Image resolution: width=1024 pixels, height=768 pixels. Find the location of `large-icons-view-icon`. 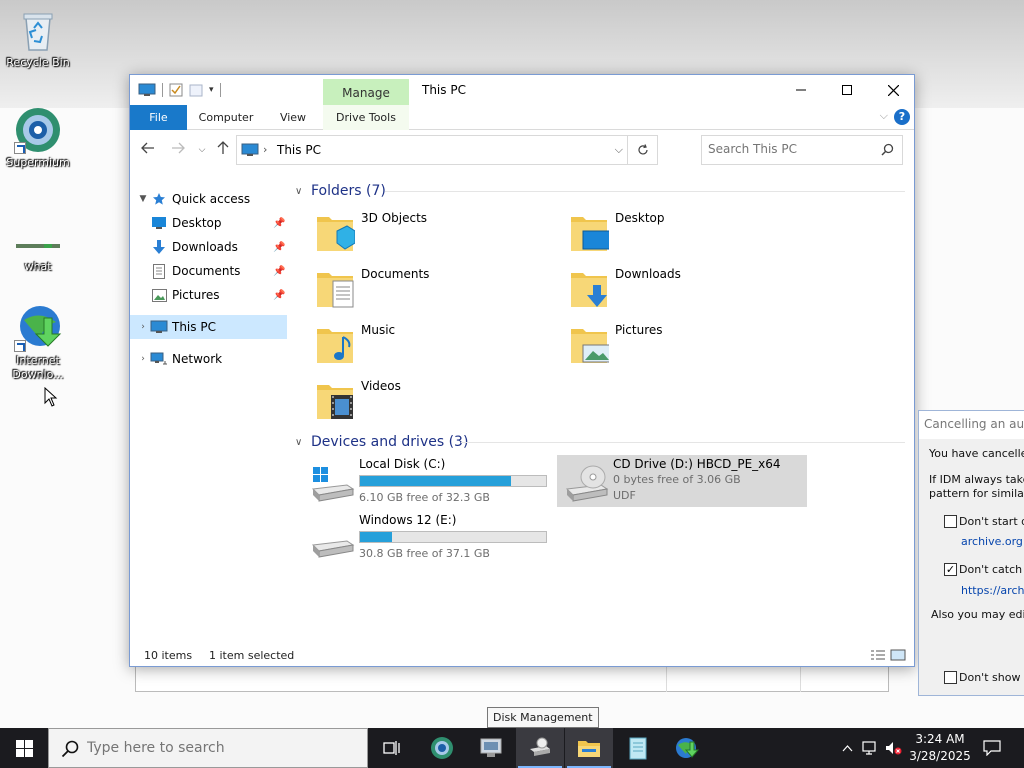

large-icons-view-icon is located at coordinates (898, 655).